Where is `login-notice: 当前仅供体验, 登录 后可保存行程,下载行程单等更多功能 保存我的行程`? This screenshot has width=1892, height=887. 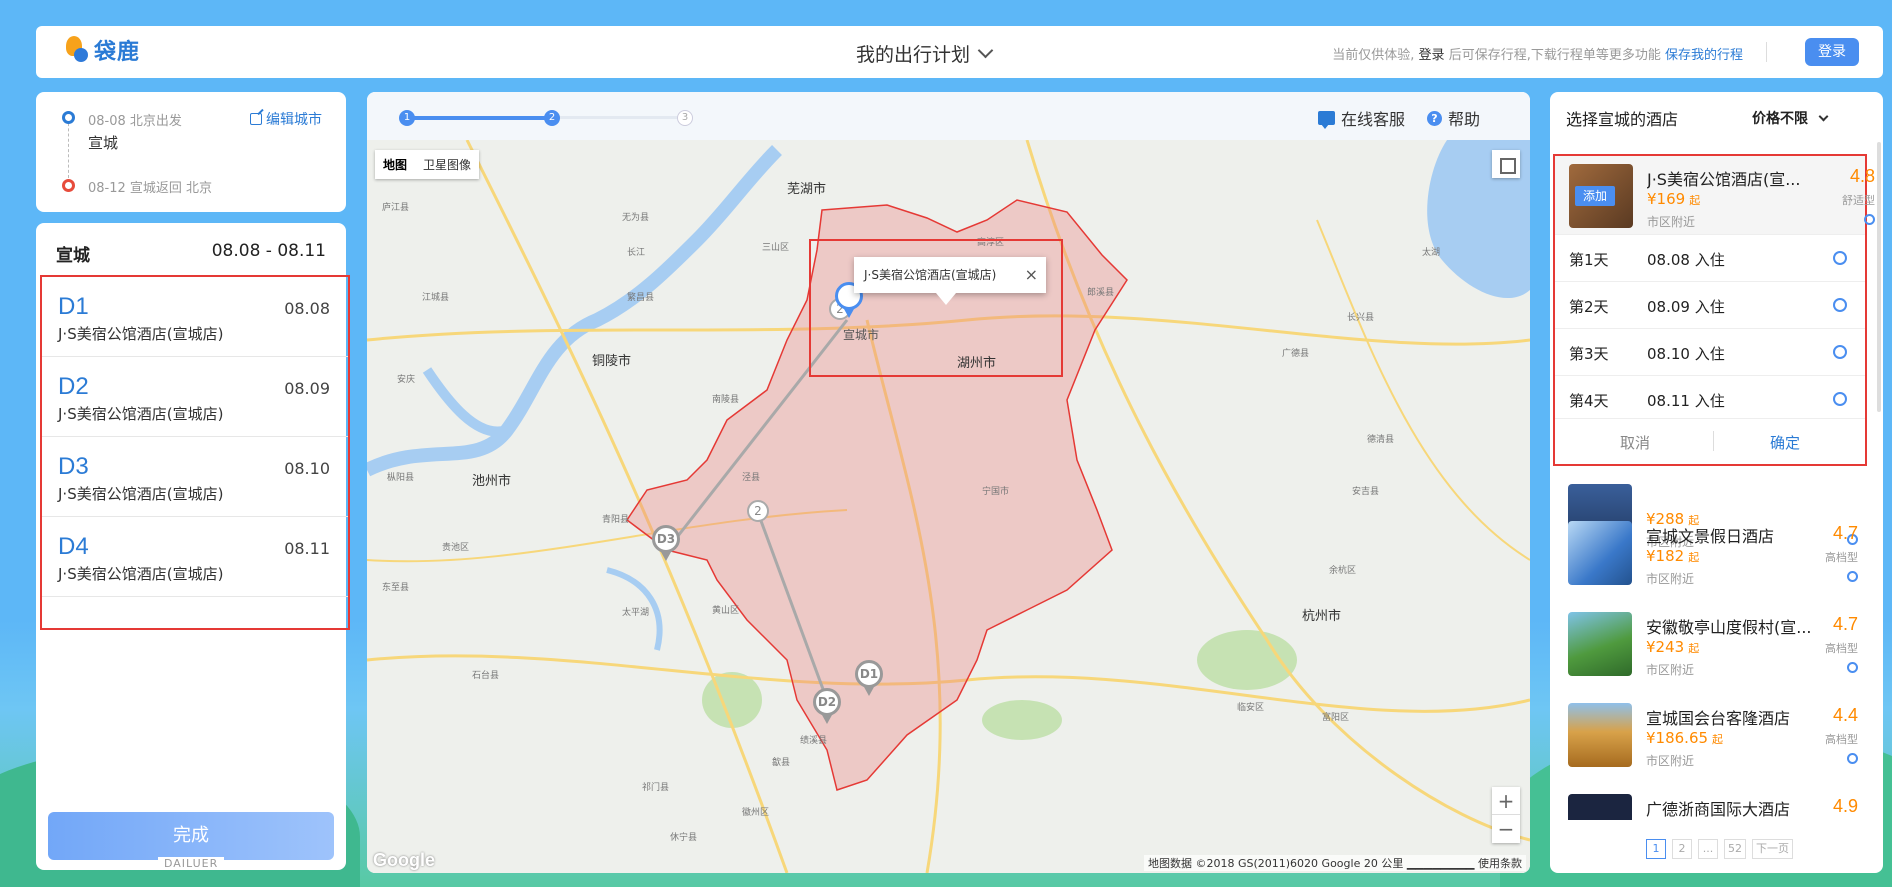 login-notice: 当前仅供体验, 登录 后可保存行程,下载行程单等更多功能 保存我的行程 is located at coordinates (1537, 53).